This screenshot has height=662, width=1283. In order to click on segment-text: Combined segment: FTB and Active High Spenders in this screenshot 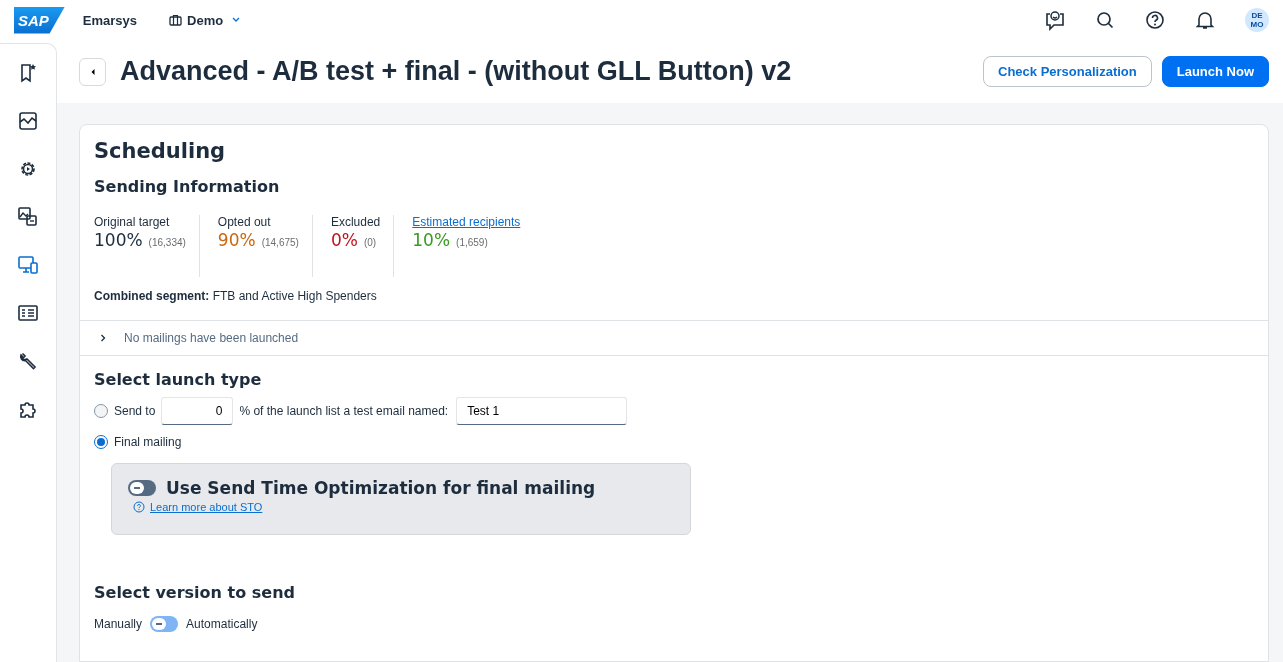, I will do `click(236, 296)`.